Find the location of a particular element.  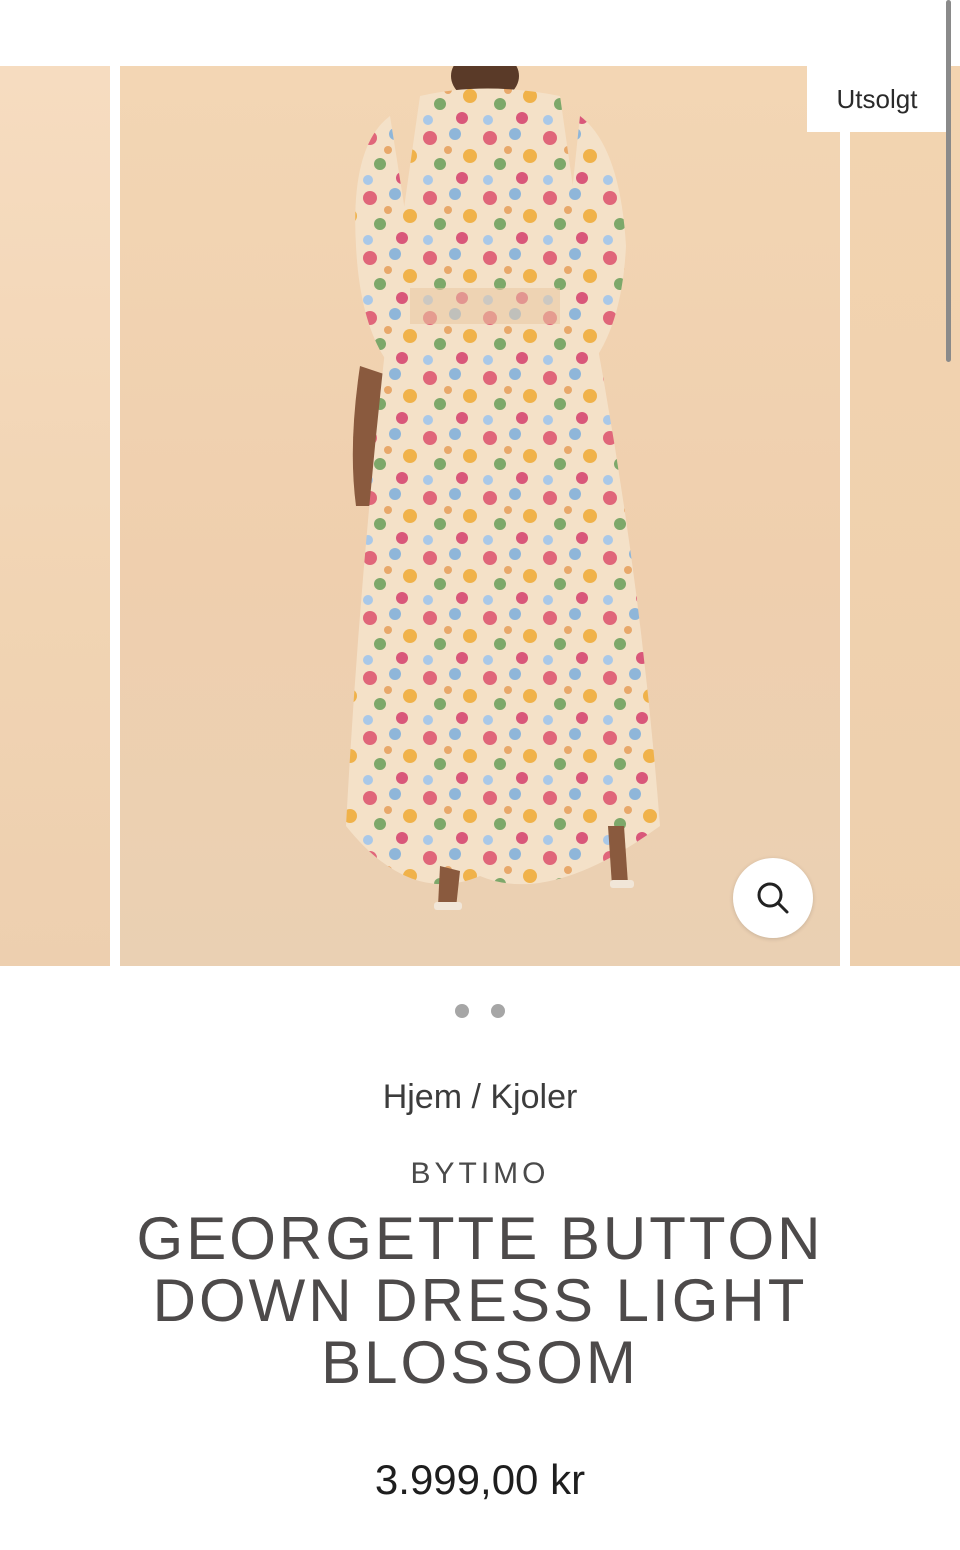

brand-name: BYTIMO is located at coordinates (480, 1174).